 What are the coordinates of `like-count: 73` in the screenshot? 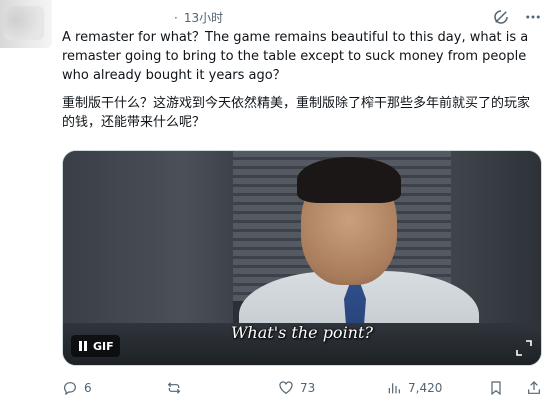 It's located at (308, 388).